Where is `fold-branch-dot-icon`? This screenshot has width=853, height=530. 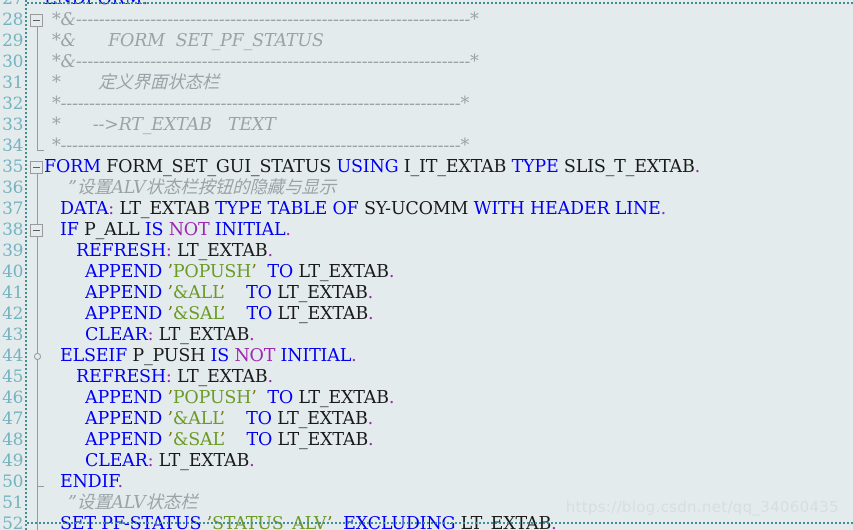 fold-branch-dot-icon is located at coordinates (37, 356).